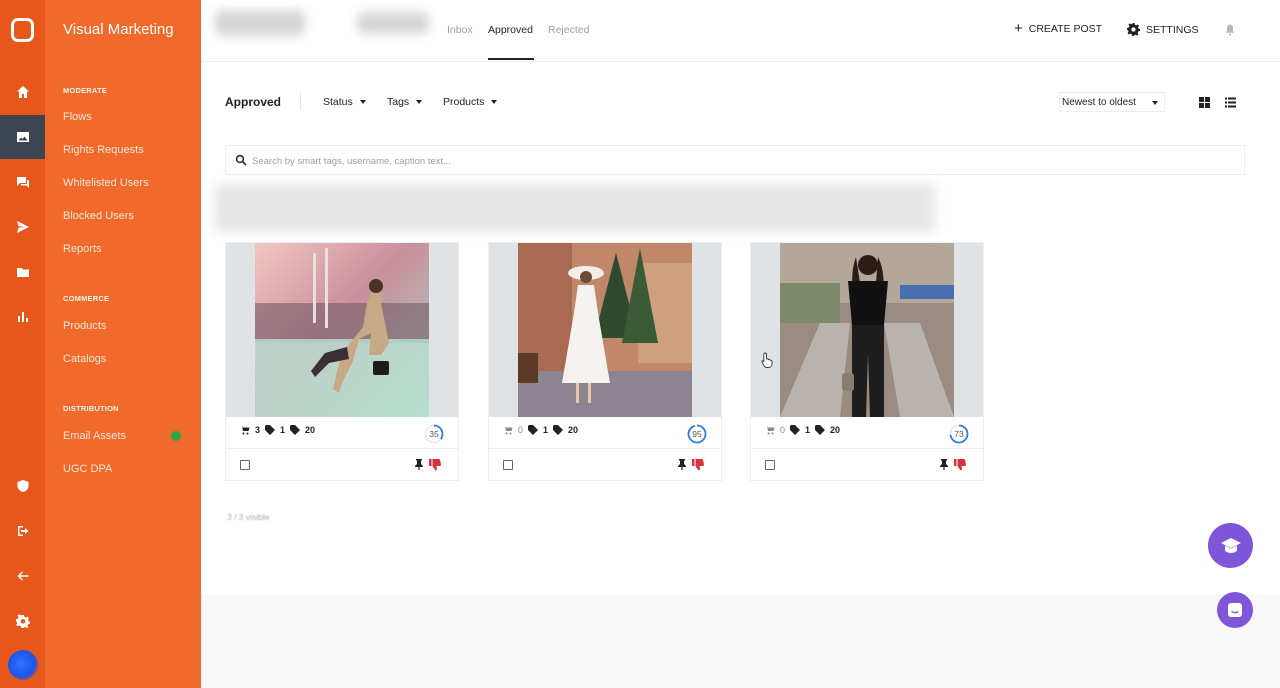 This screenshot has height=688, width=1280. I want to click on create-post-button: + CREATE POST, so click(1058, 28).